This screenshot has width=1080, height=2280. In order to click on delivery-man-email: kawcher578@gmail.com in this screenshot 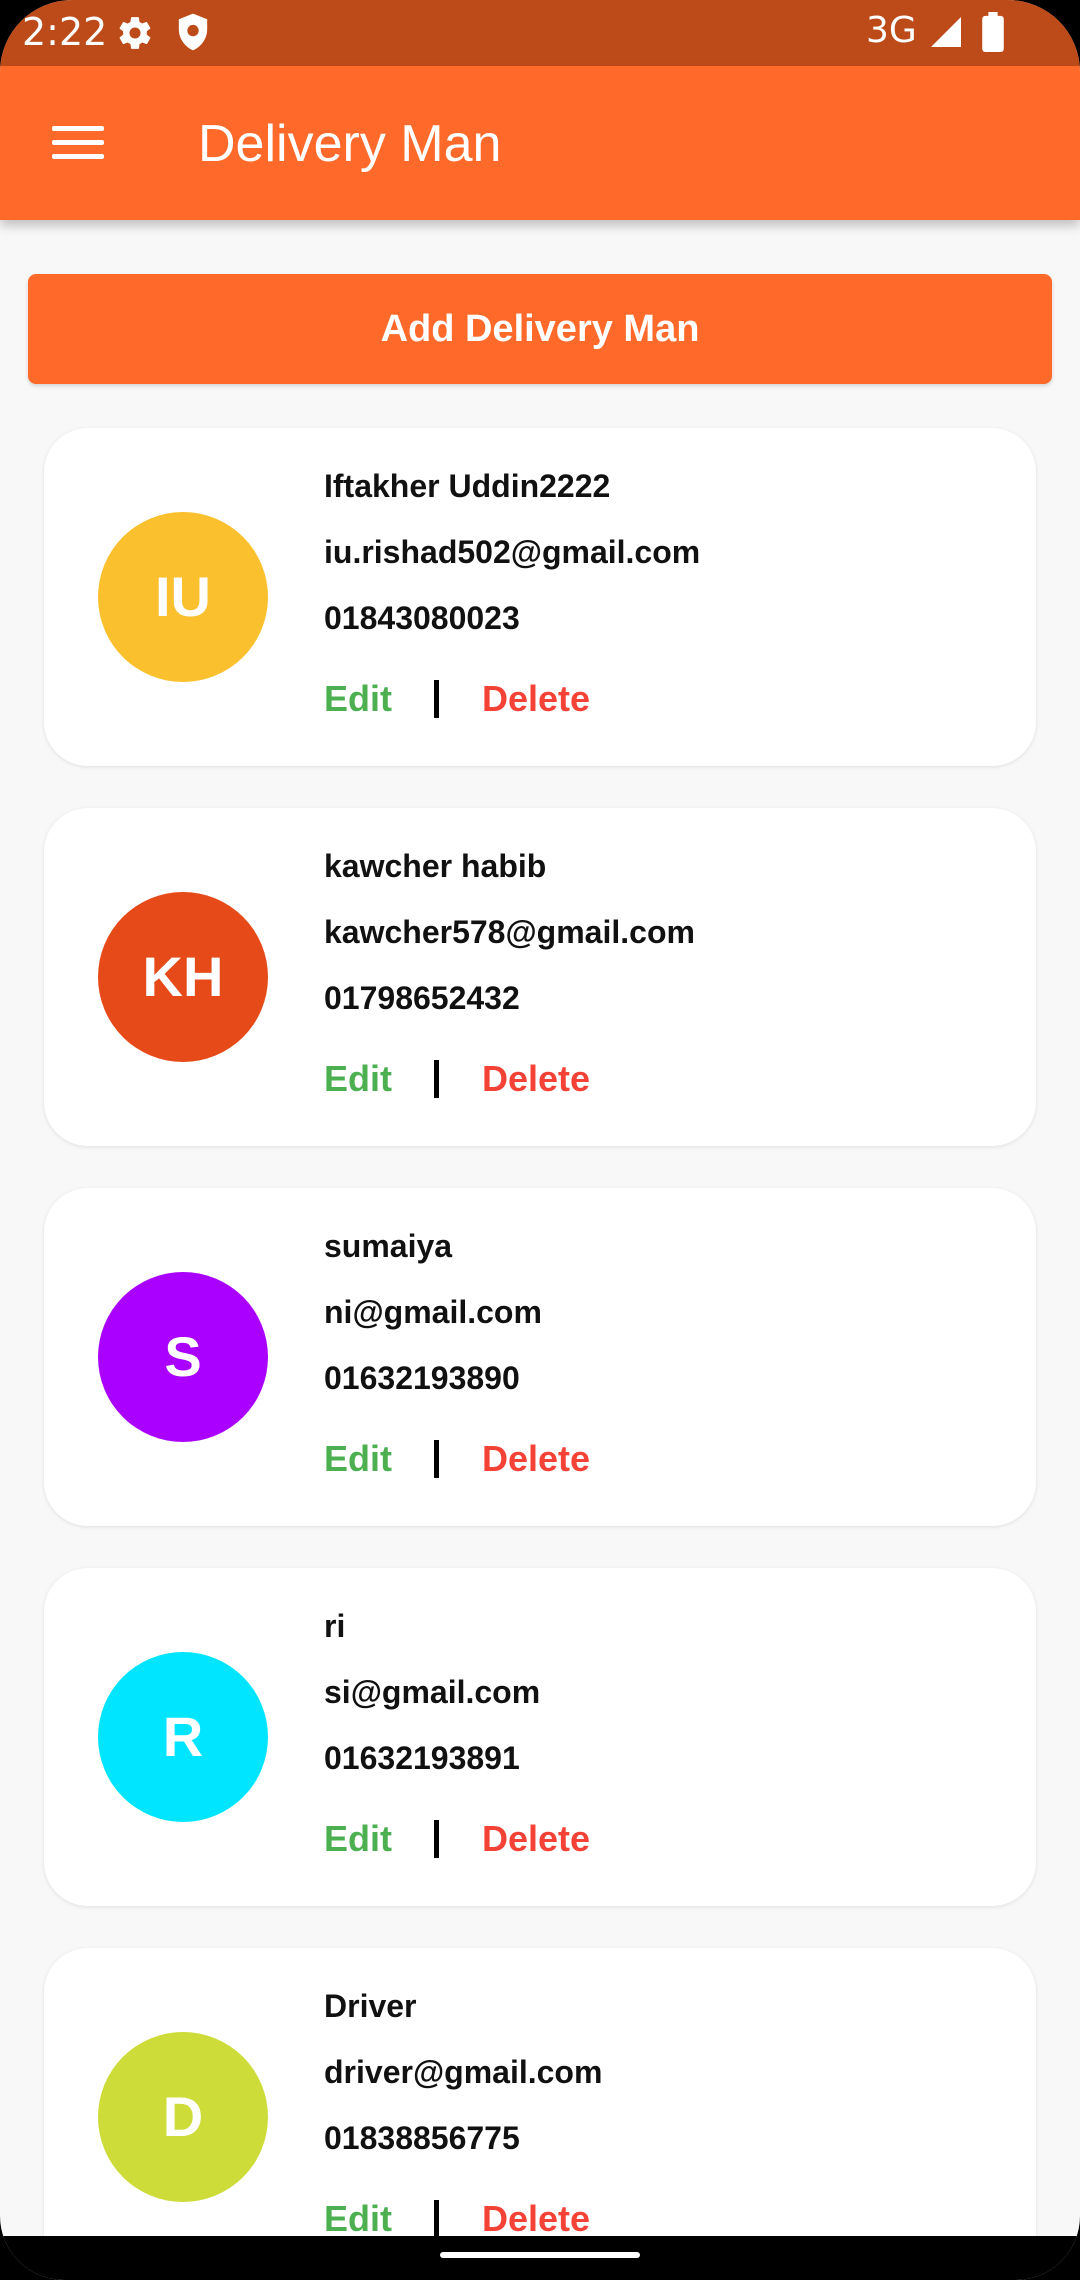, I will do `click(509, 932)`.